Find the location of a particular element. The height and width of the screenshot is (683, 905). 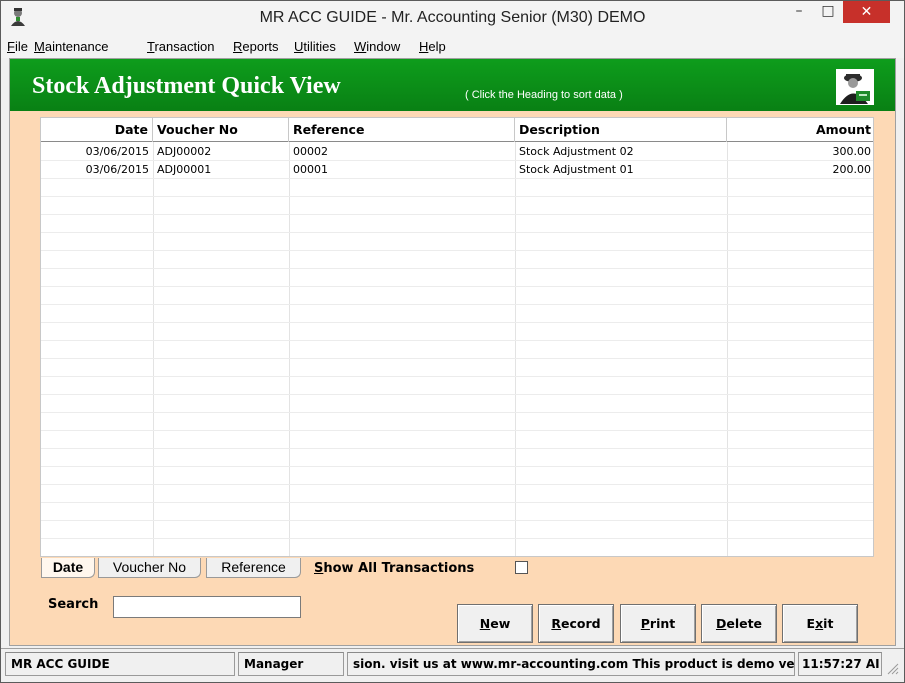

menu-file: File is located at coordinates (17, 46).